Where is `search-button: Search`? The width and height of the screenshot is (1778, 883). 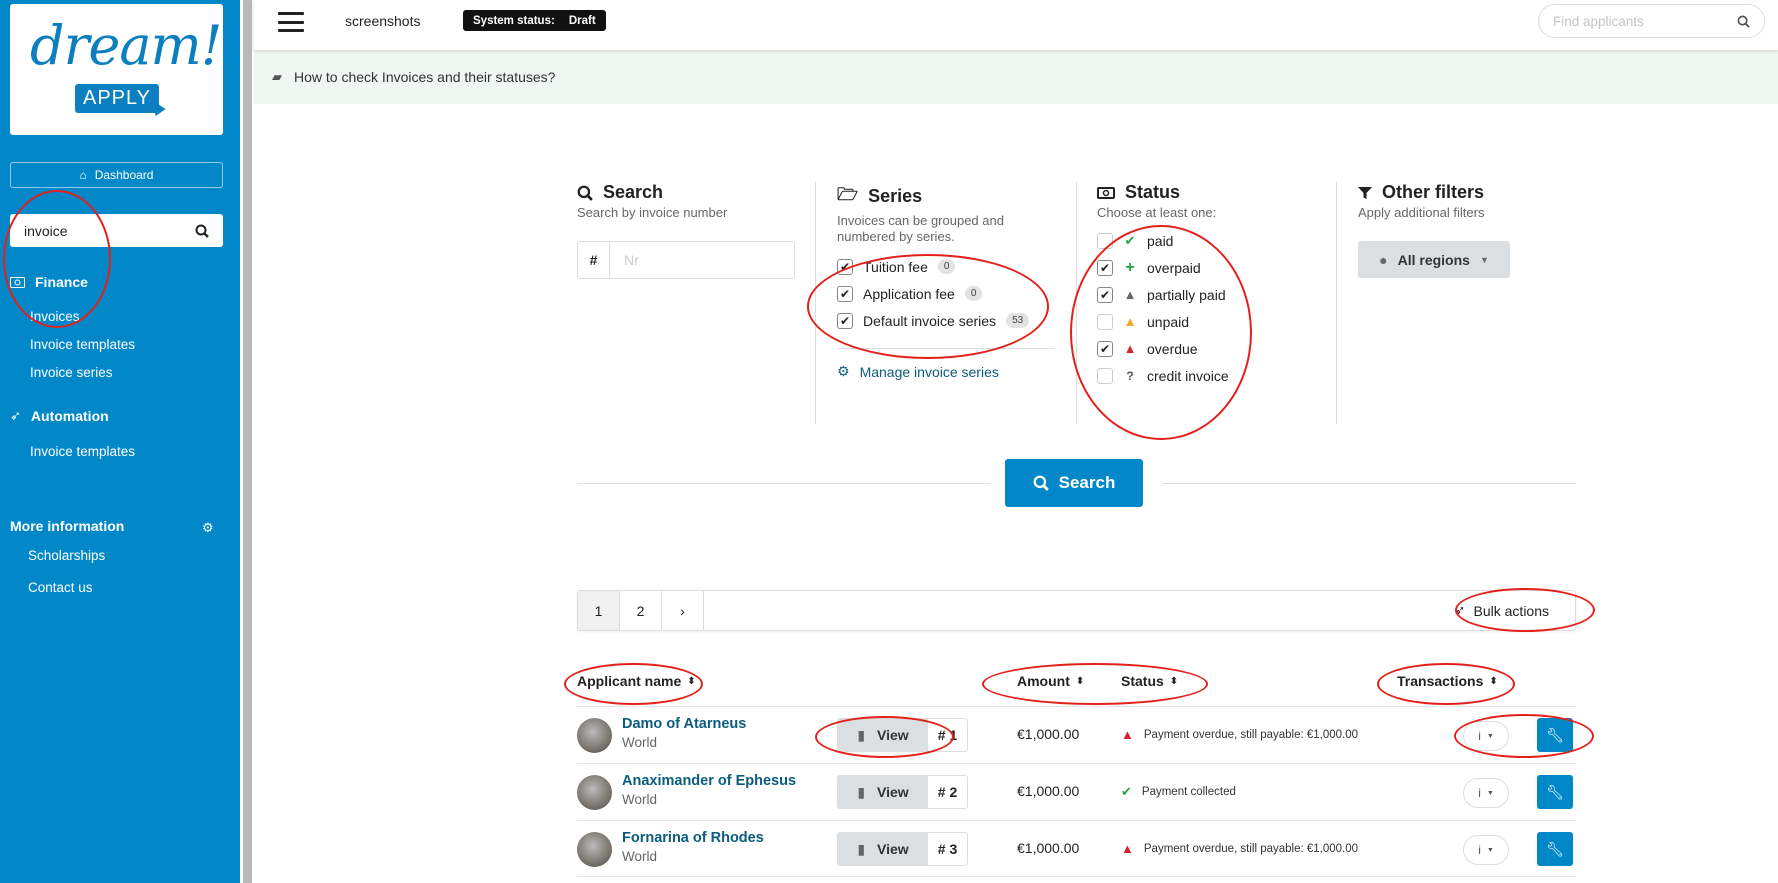
search-button: Search is located at coordinates (1074, 483).